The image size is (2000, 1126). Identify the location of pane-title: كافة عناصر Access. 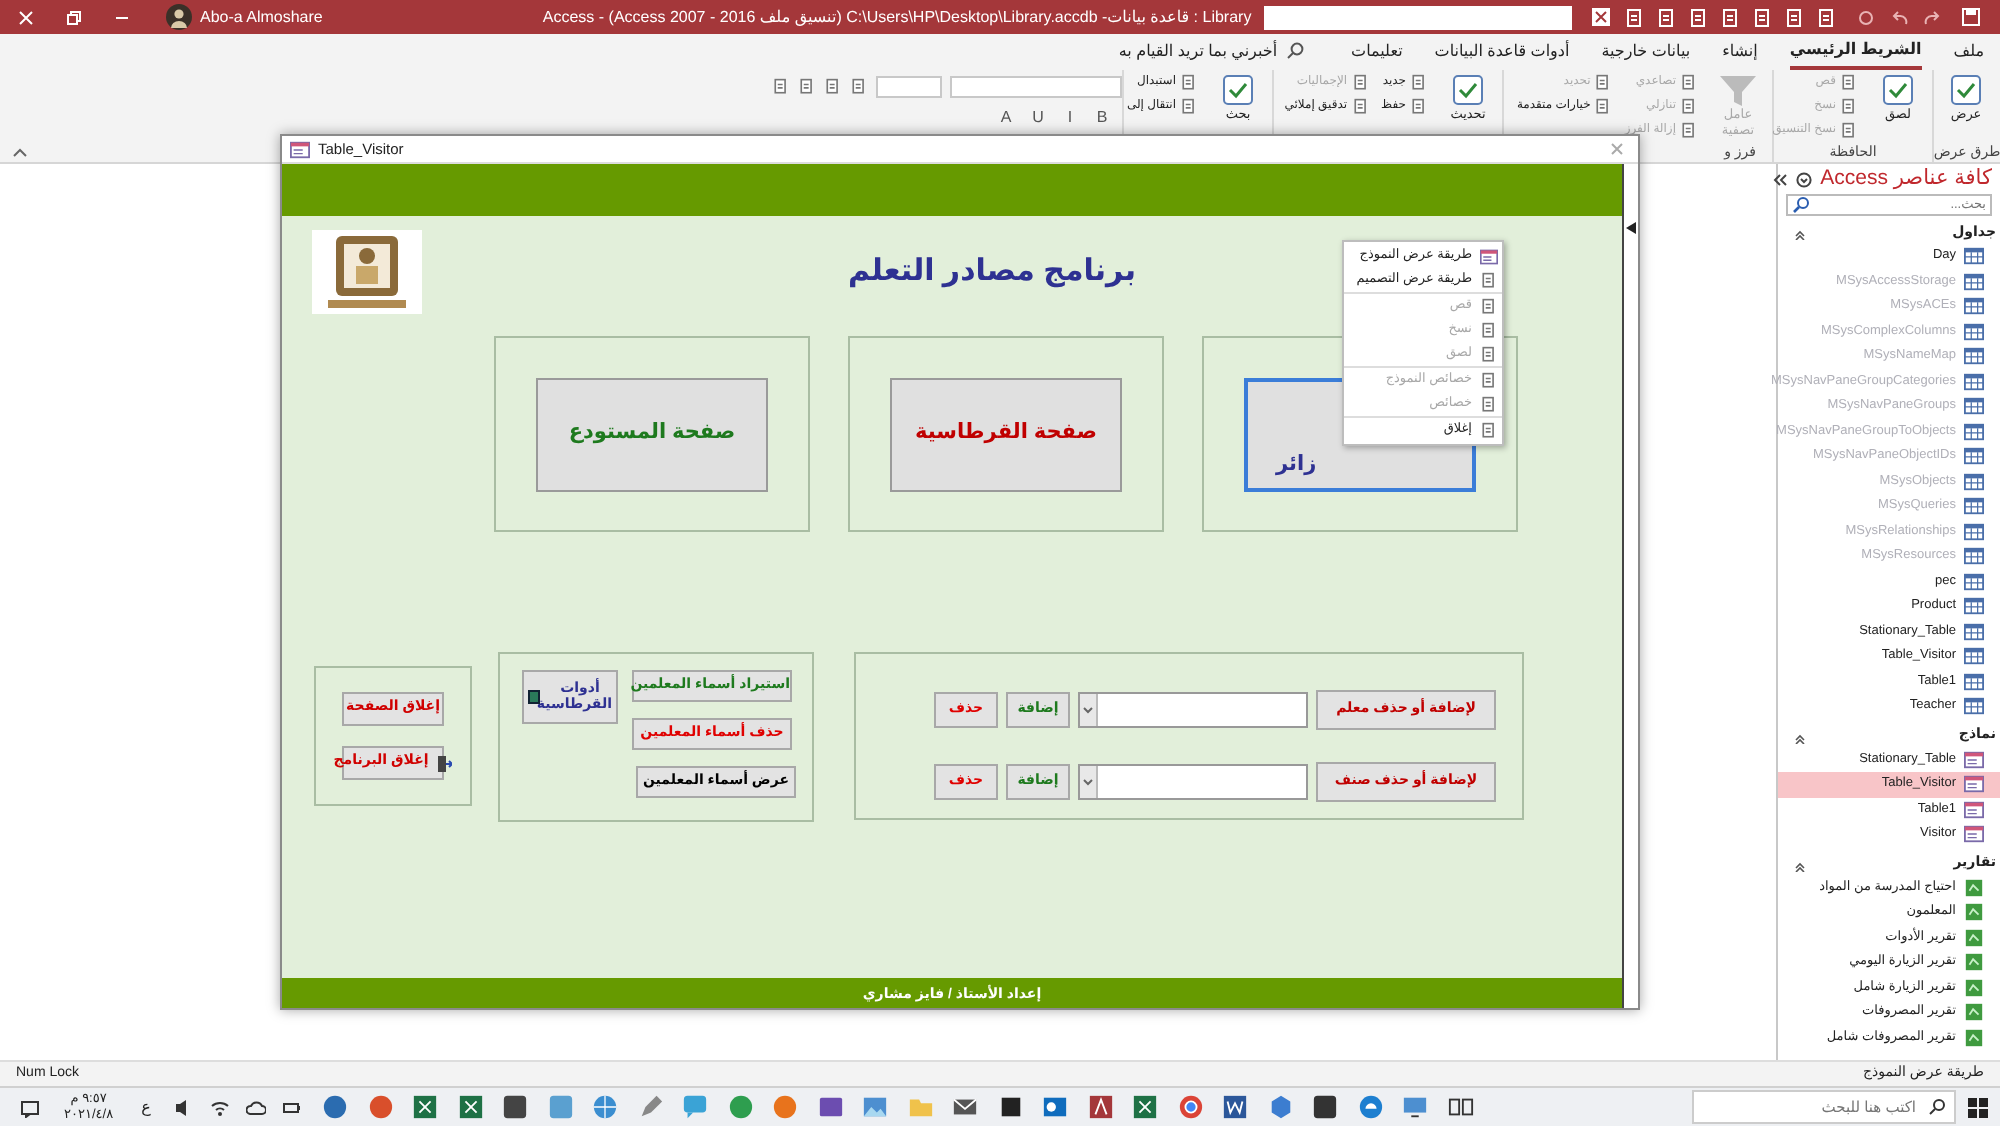
(1906, 178).